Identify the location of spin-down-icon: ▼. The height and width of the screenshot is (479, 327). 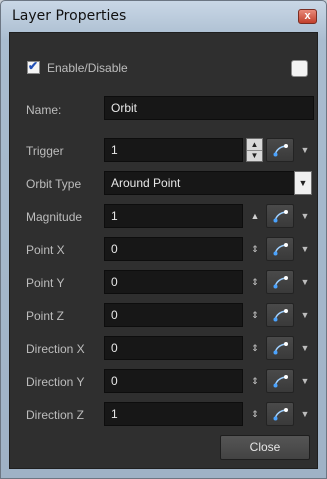
(254, 155).